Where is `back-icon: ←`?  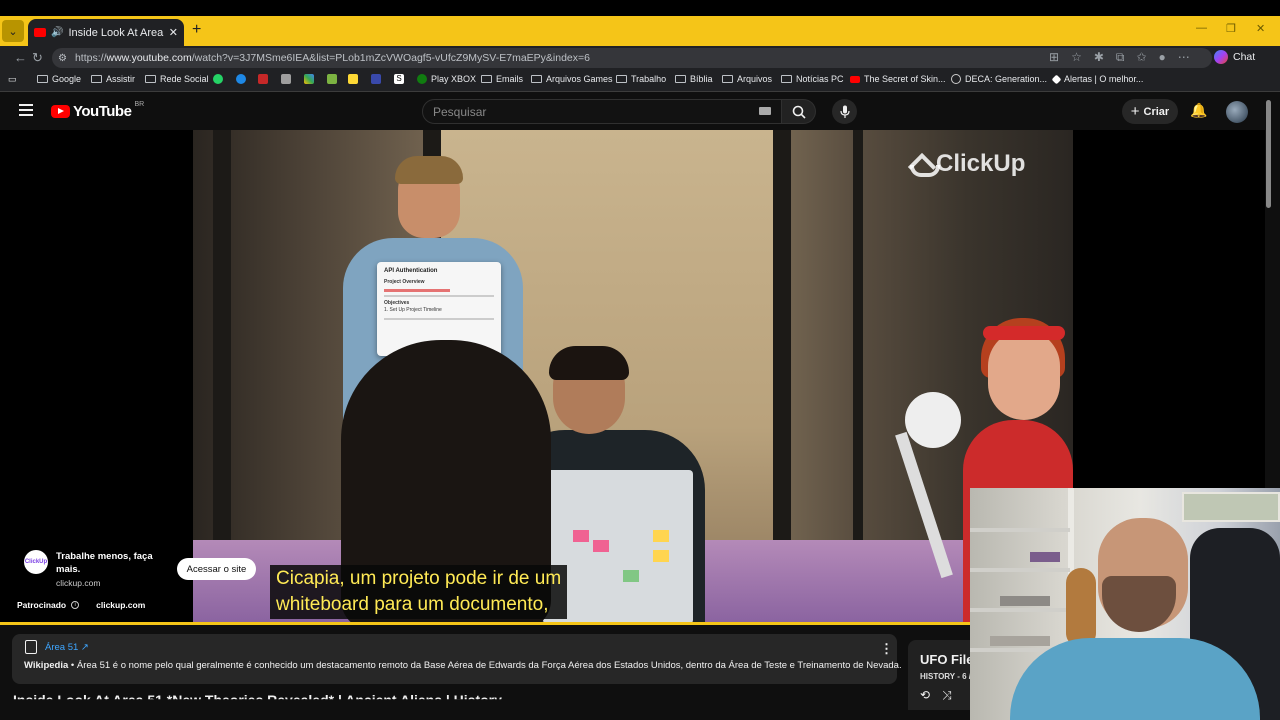 back-icon: ← is located at coordinates (20, 57).